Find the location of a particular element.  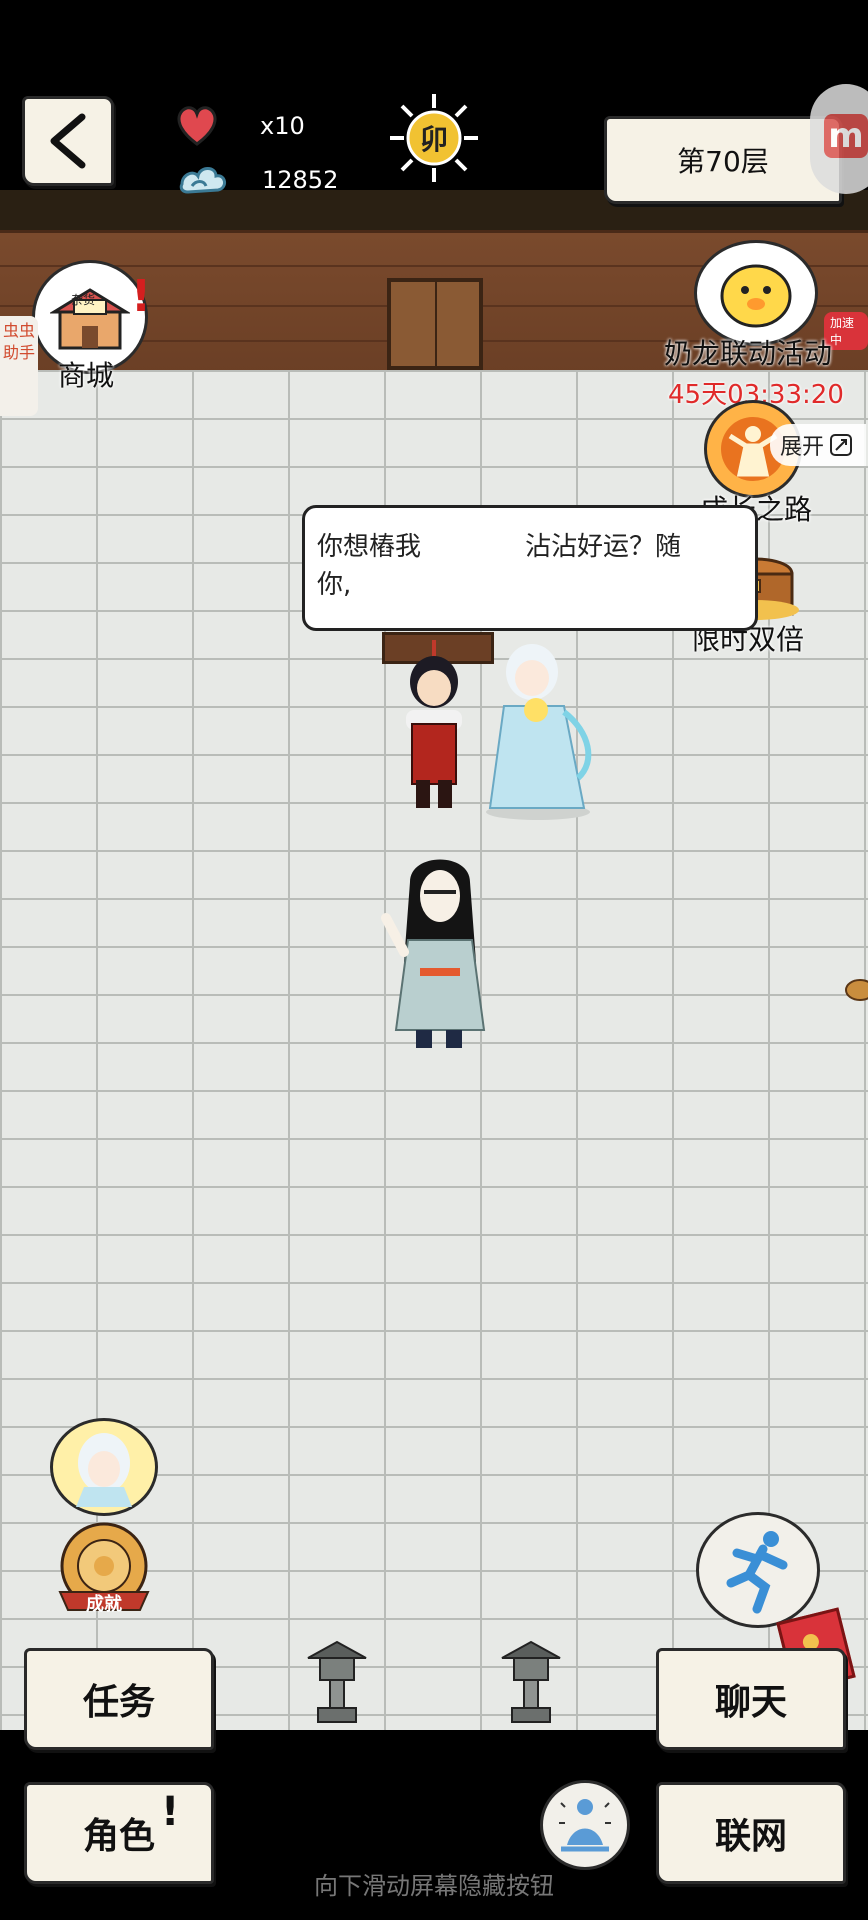

dialog-line-2: 你, is located at coordinates (334, 585).